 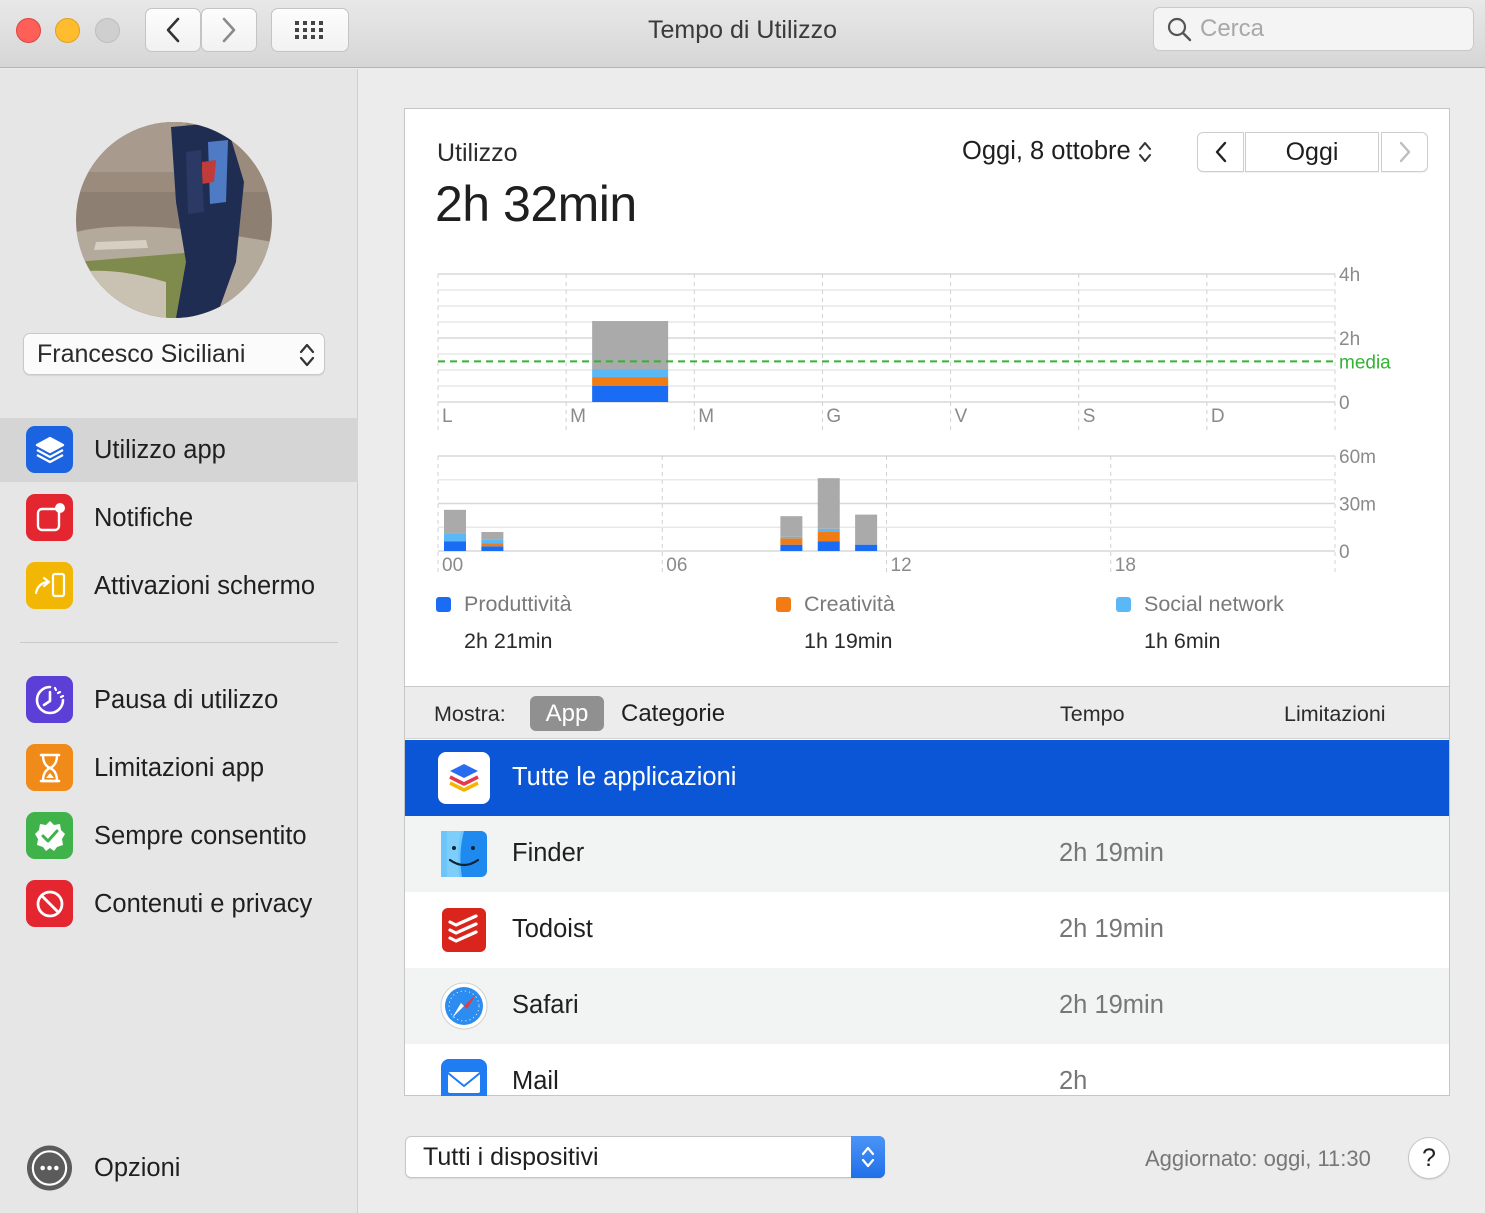 I want to click on x-tick-label: L, so click(x=447, y=416).